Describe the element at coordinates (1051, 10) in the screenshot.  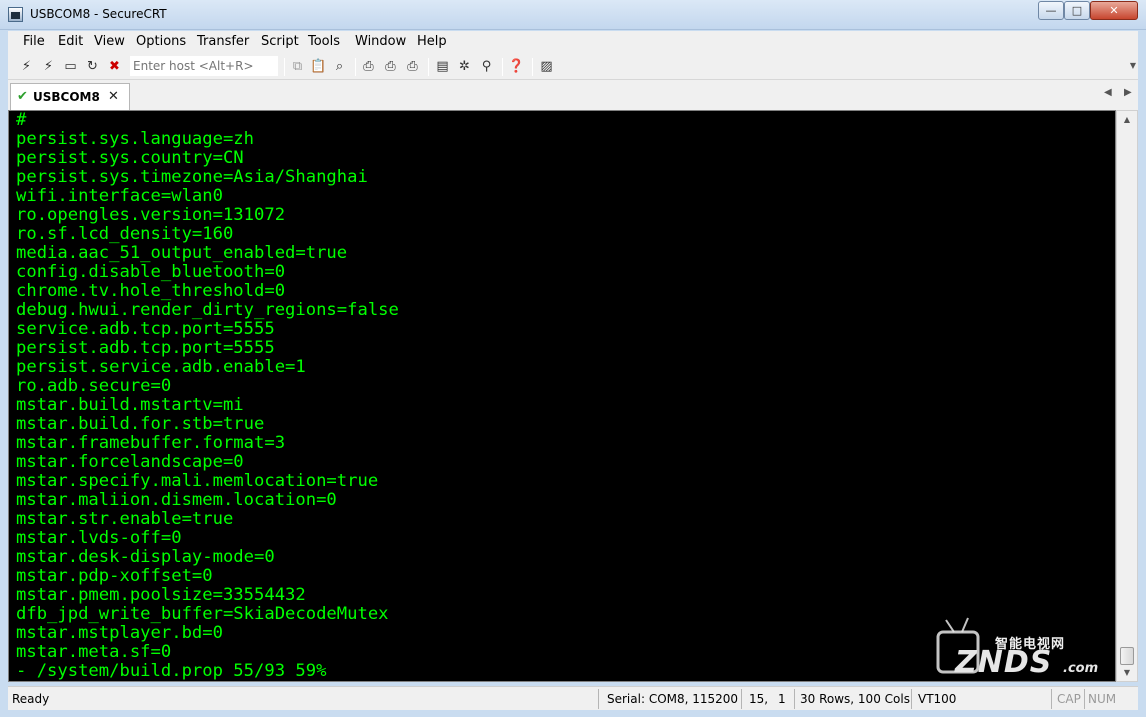
I see `minimize-button: —` at that location.